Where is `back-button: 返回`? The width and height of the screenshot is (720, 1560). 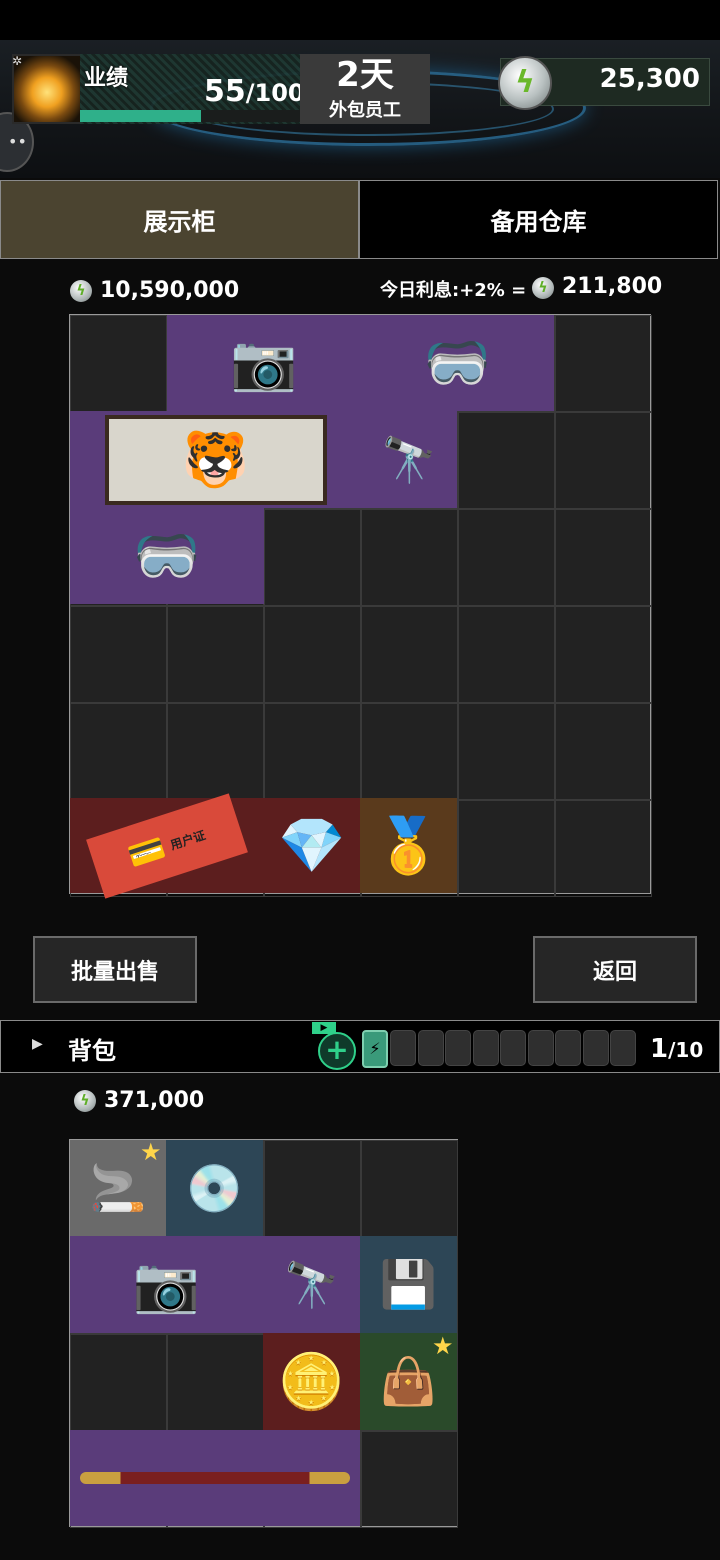
back-button: 返回 is located at coordinates (615, 969).